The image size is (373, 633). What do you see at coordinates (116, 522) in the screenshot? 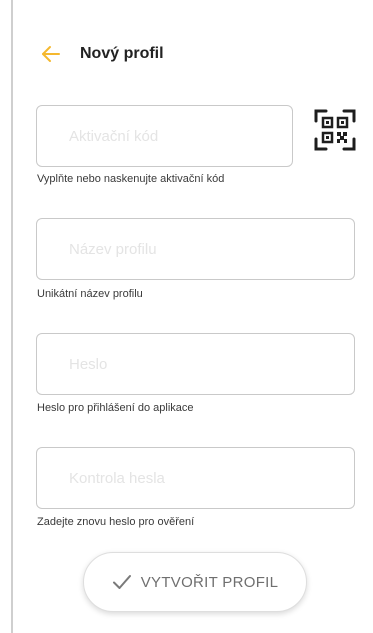
I see `password-confirm-helper: Zadejte znovu heslo pro ověření` at bounding box center [116, 522].